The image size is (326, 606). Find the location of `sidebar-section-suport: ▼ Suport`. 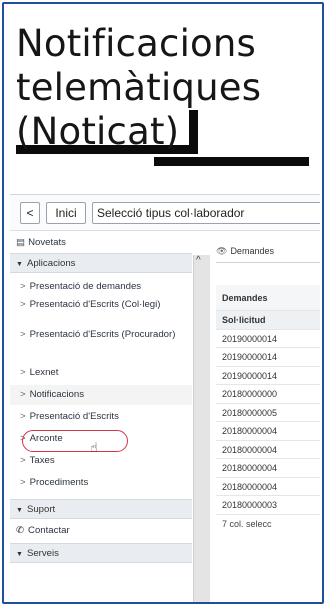

sidebar-section-suport: ▼ Suport is located at coordinates (101, 509).